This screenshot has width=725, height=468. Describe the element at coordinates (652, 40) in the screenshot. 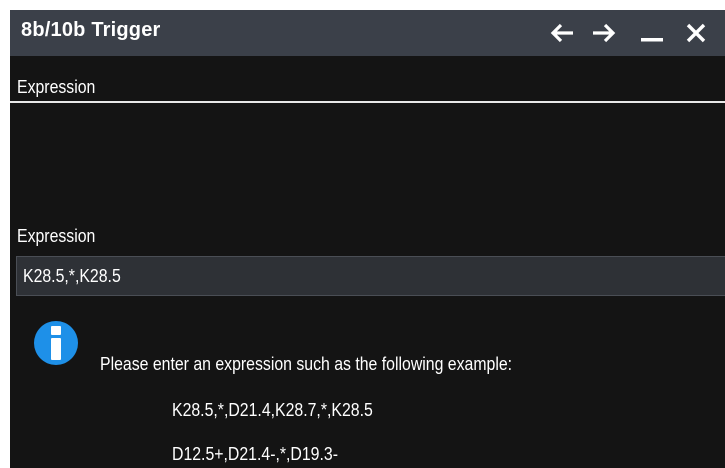

I see `minimize-icon` at that location.